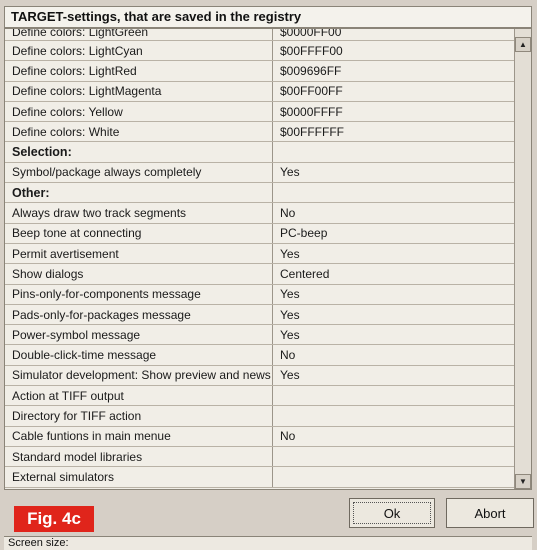  I want to click on setting-name: Permit avertisement, so click(139, 253).